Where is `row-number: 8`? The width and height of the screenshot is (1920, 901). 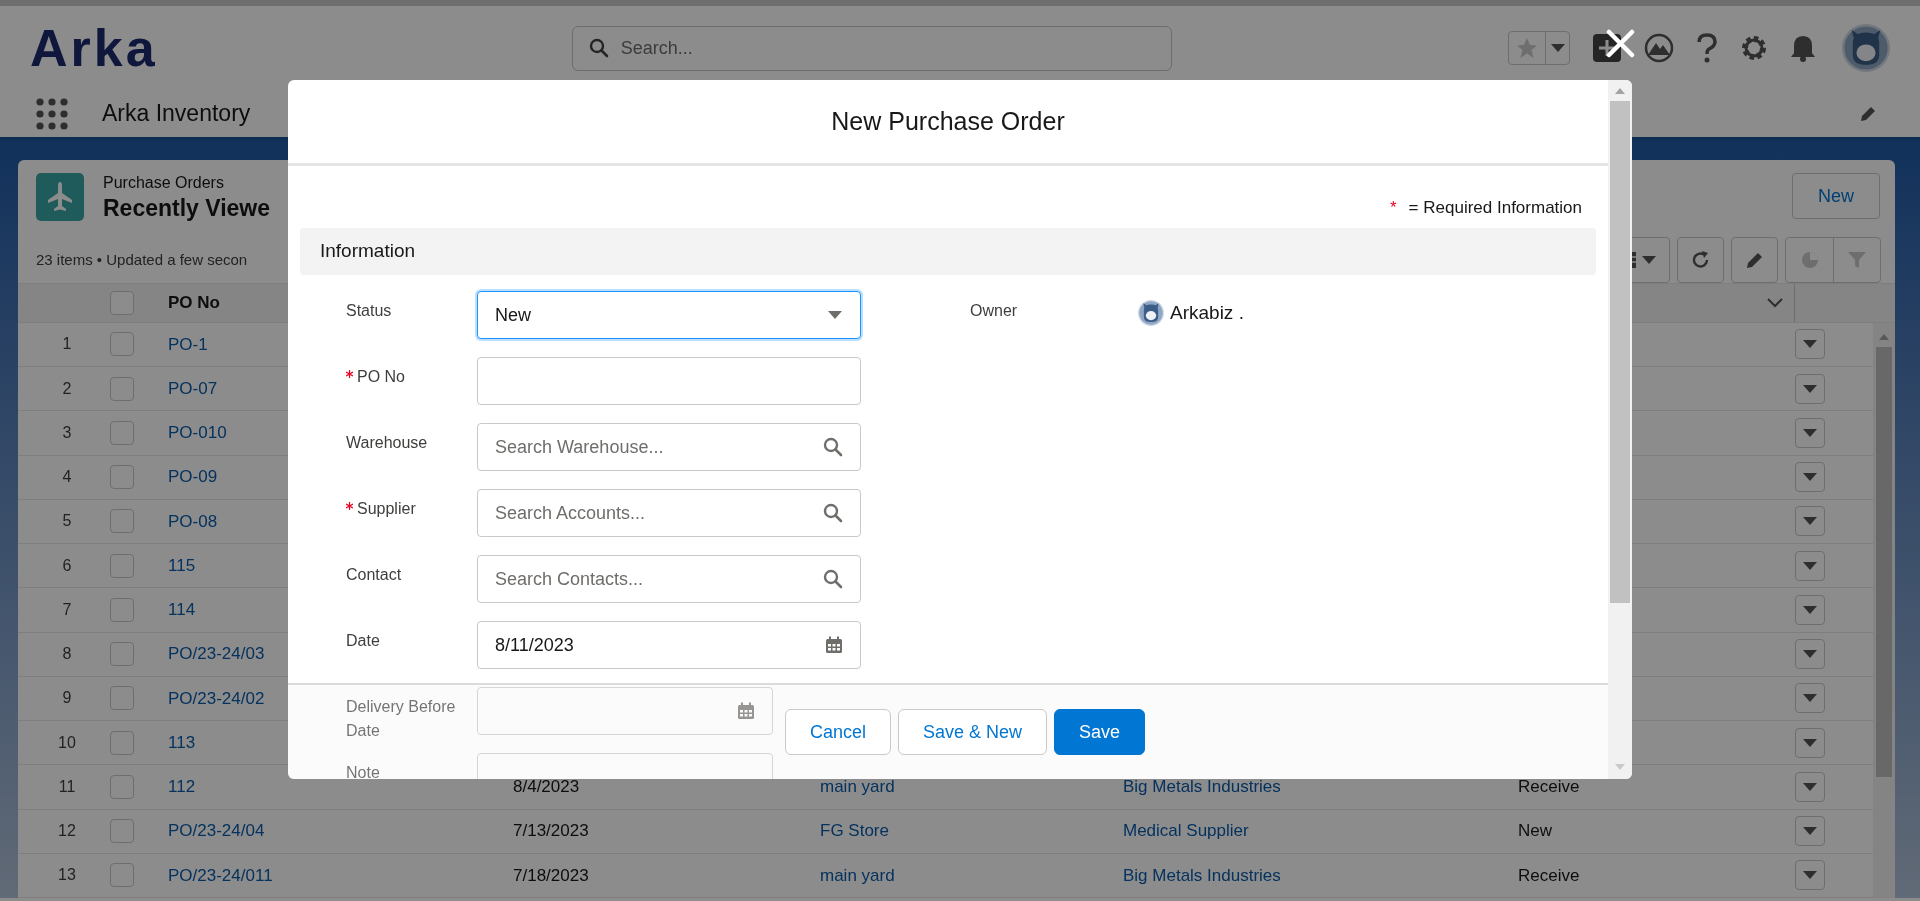
row-number: 8 is located at coordinates (67, 654).